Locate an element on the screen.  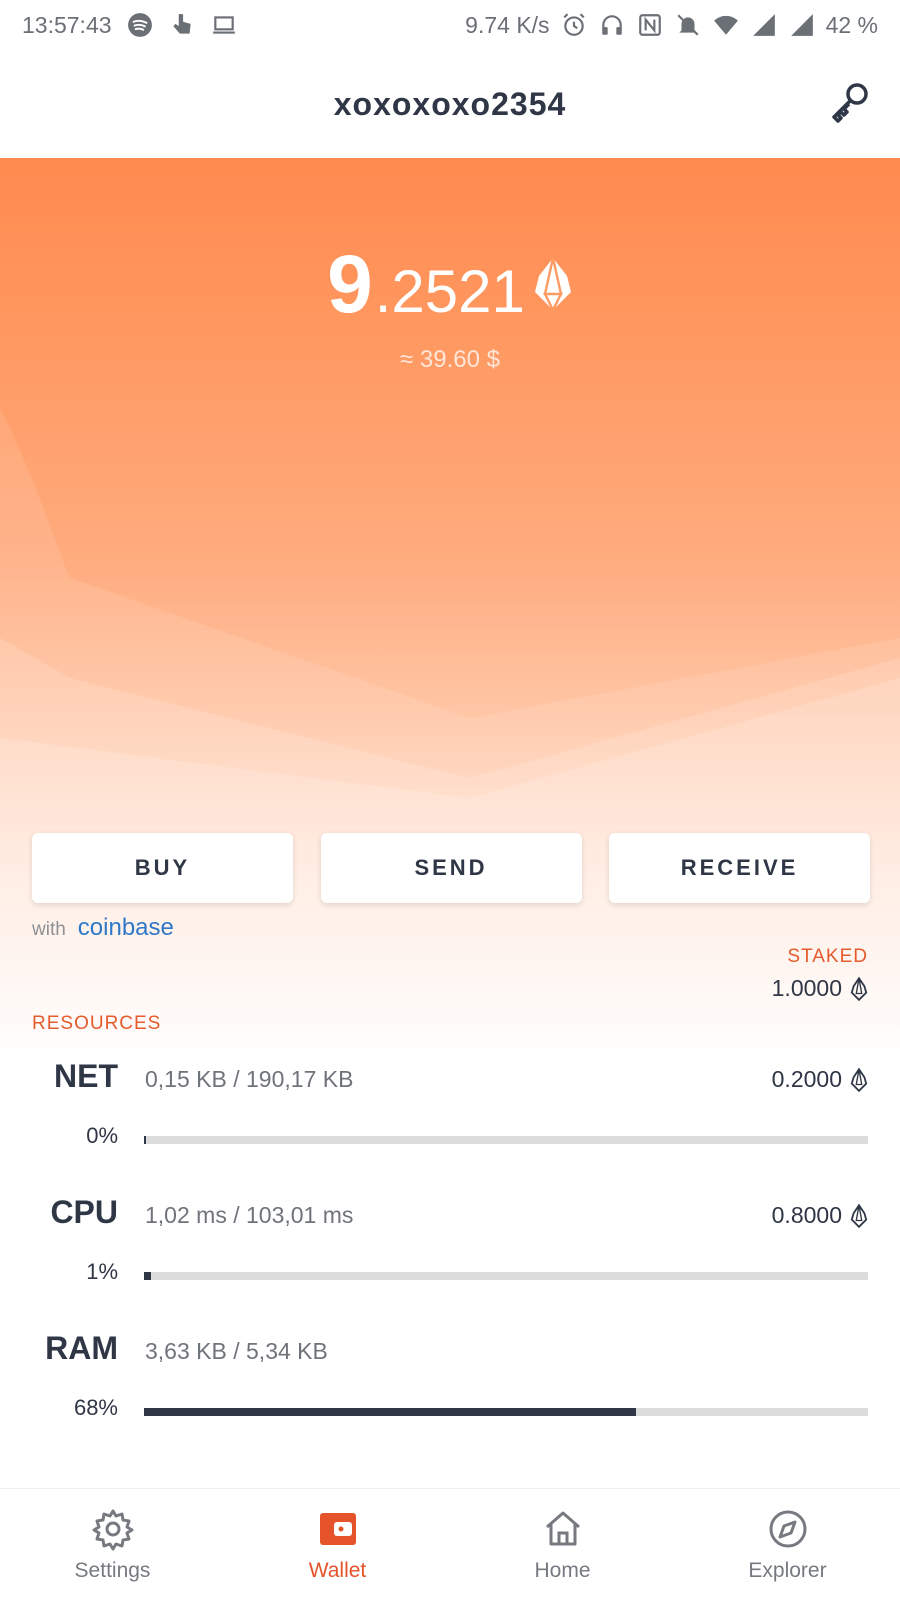
coinbase-note: with coinbase is located at coordinates (103, 928).